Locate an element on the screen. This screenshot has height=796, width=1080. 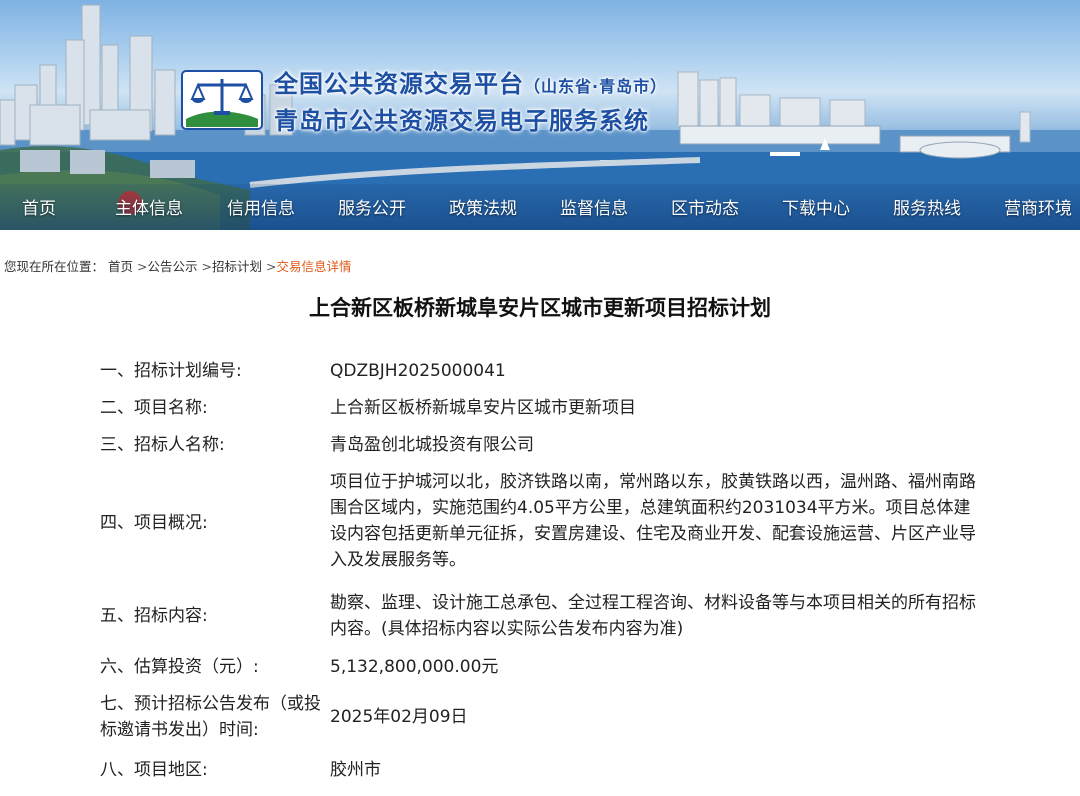
nav-item-credit-info: 信用信息 is located at coordinates (261, 206).